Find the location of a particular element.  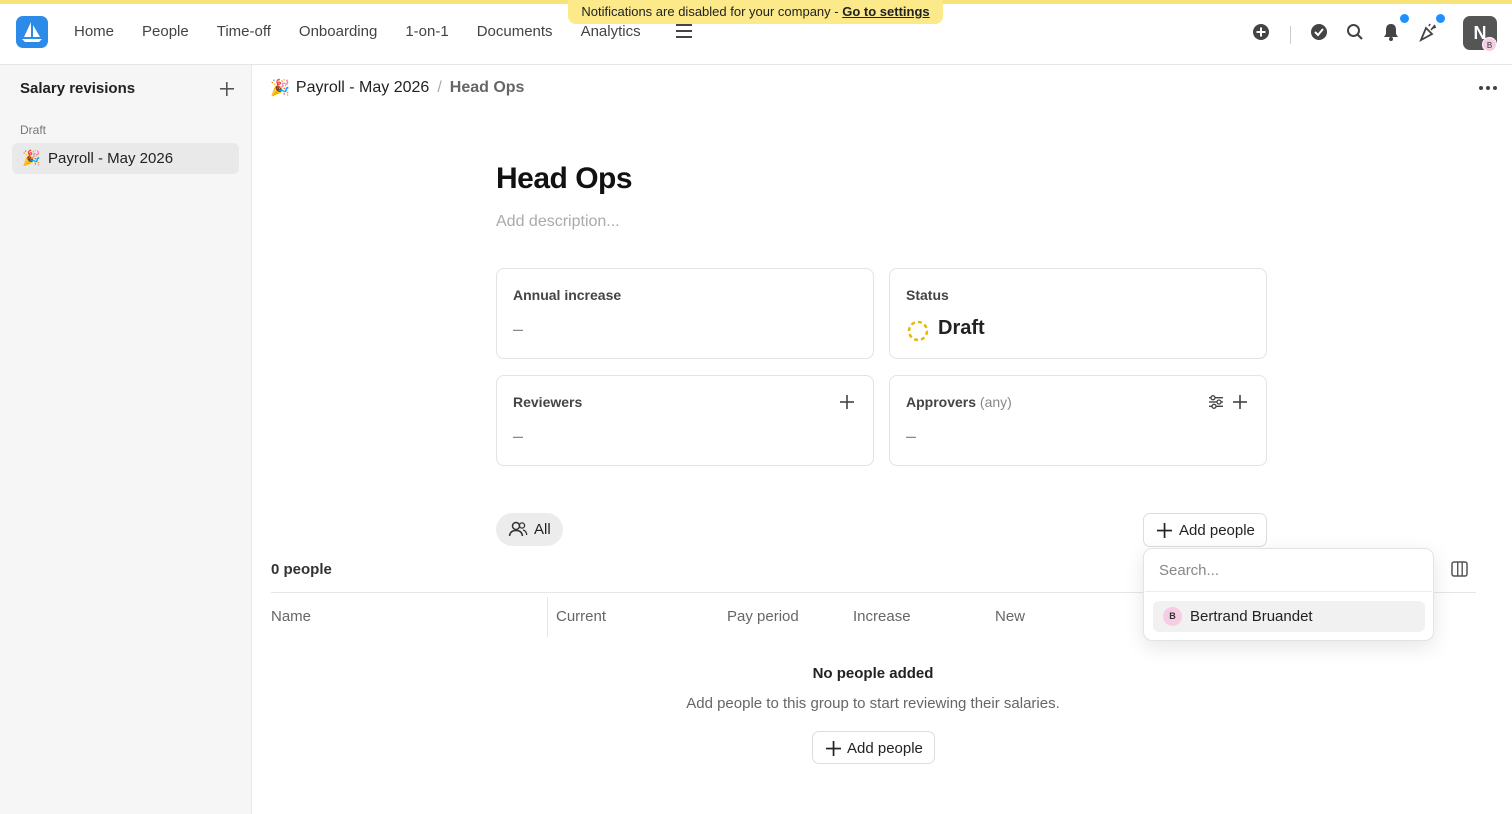

breadcrumb-current: Head Ops is located at coordinates (487, 87).